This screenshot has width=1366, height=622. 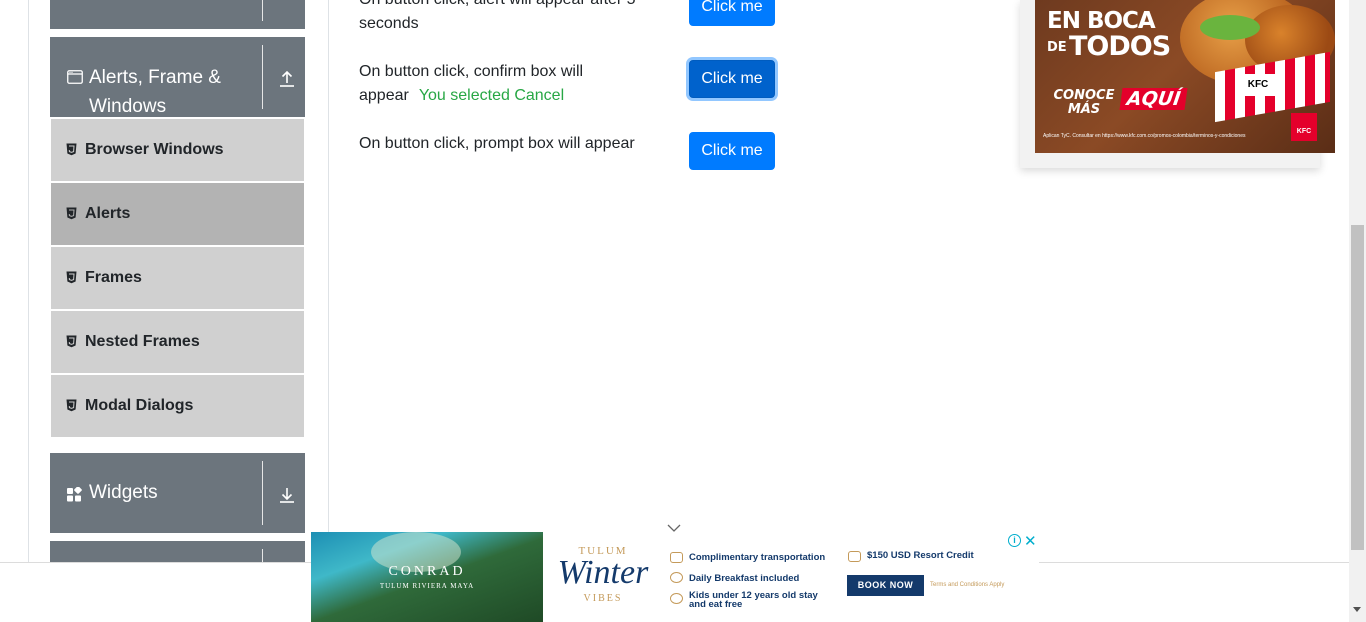 I want to click on conrad-logo: CONRAD, so click(x=427, y=571).